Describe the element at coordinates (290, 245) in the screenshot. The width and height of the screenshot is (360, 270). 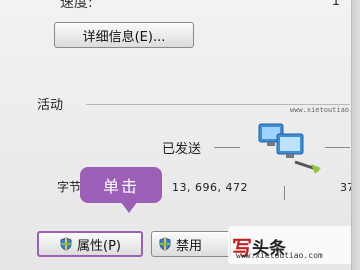
I see `site-watermark: 写 头条 www.xietoutiao.com` at that location.